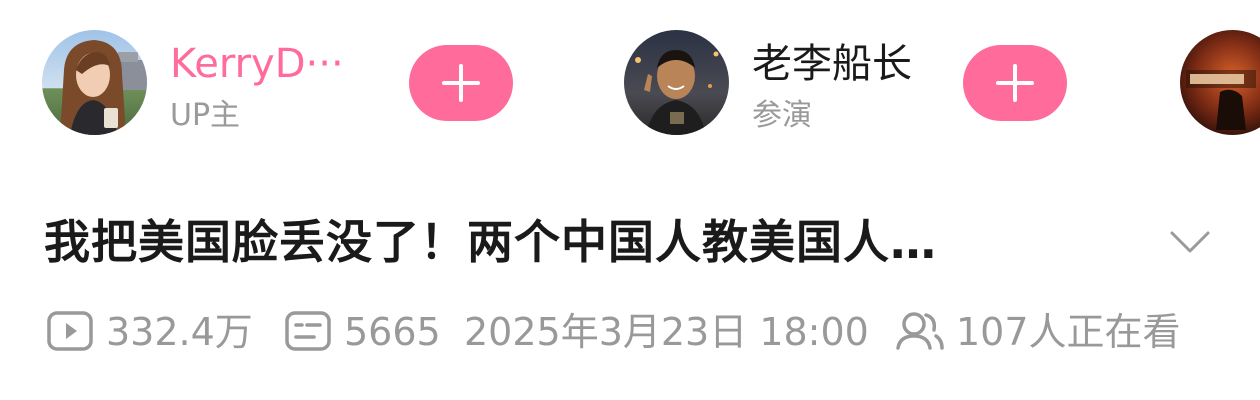  What do you see at coordinates (920, 338) in the screenshot?
I see `watching-people-icon` at bounding box center [920, 338].